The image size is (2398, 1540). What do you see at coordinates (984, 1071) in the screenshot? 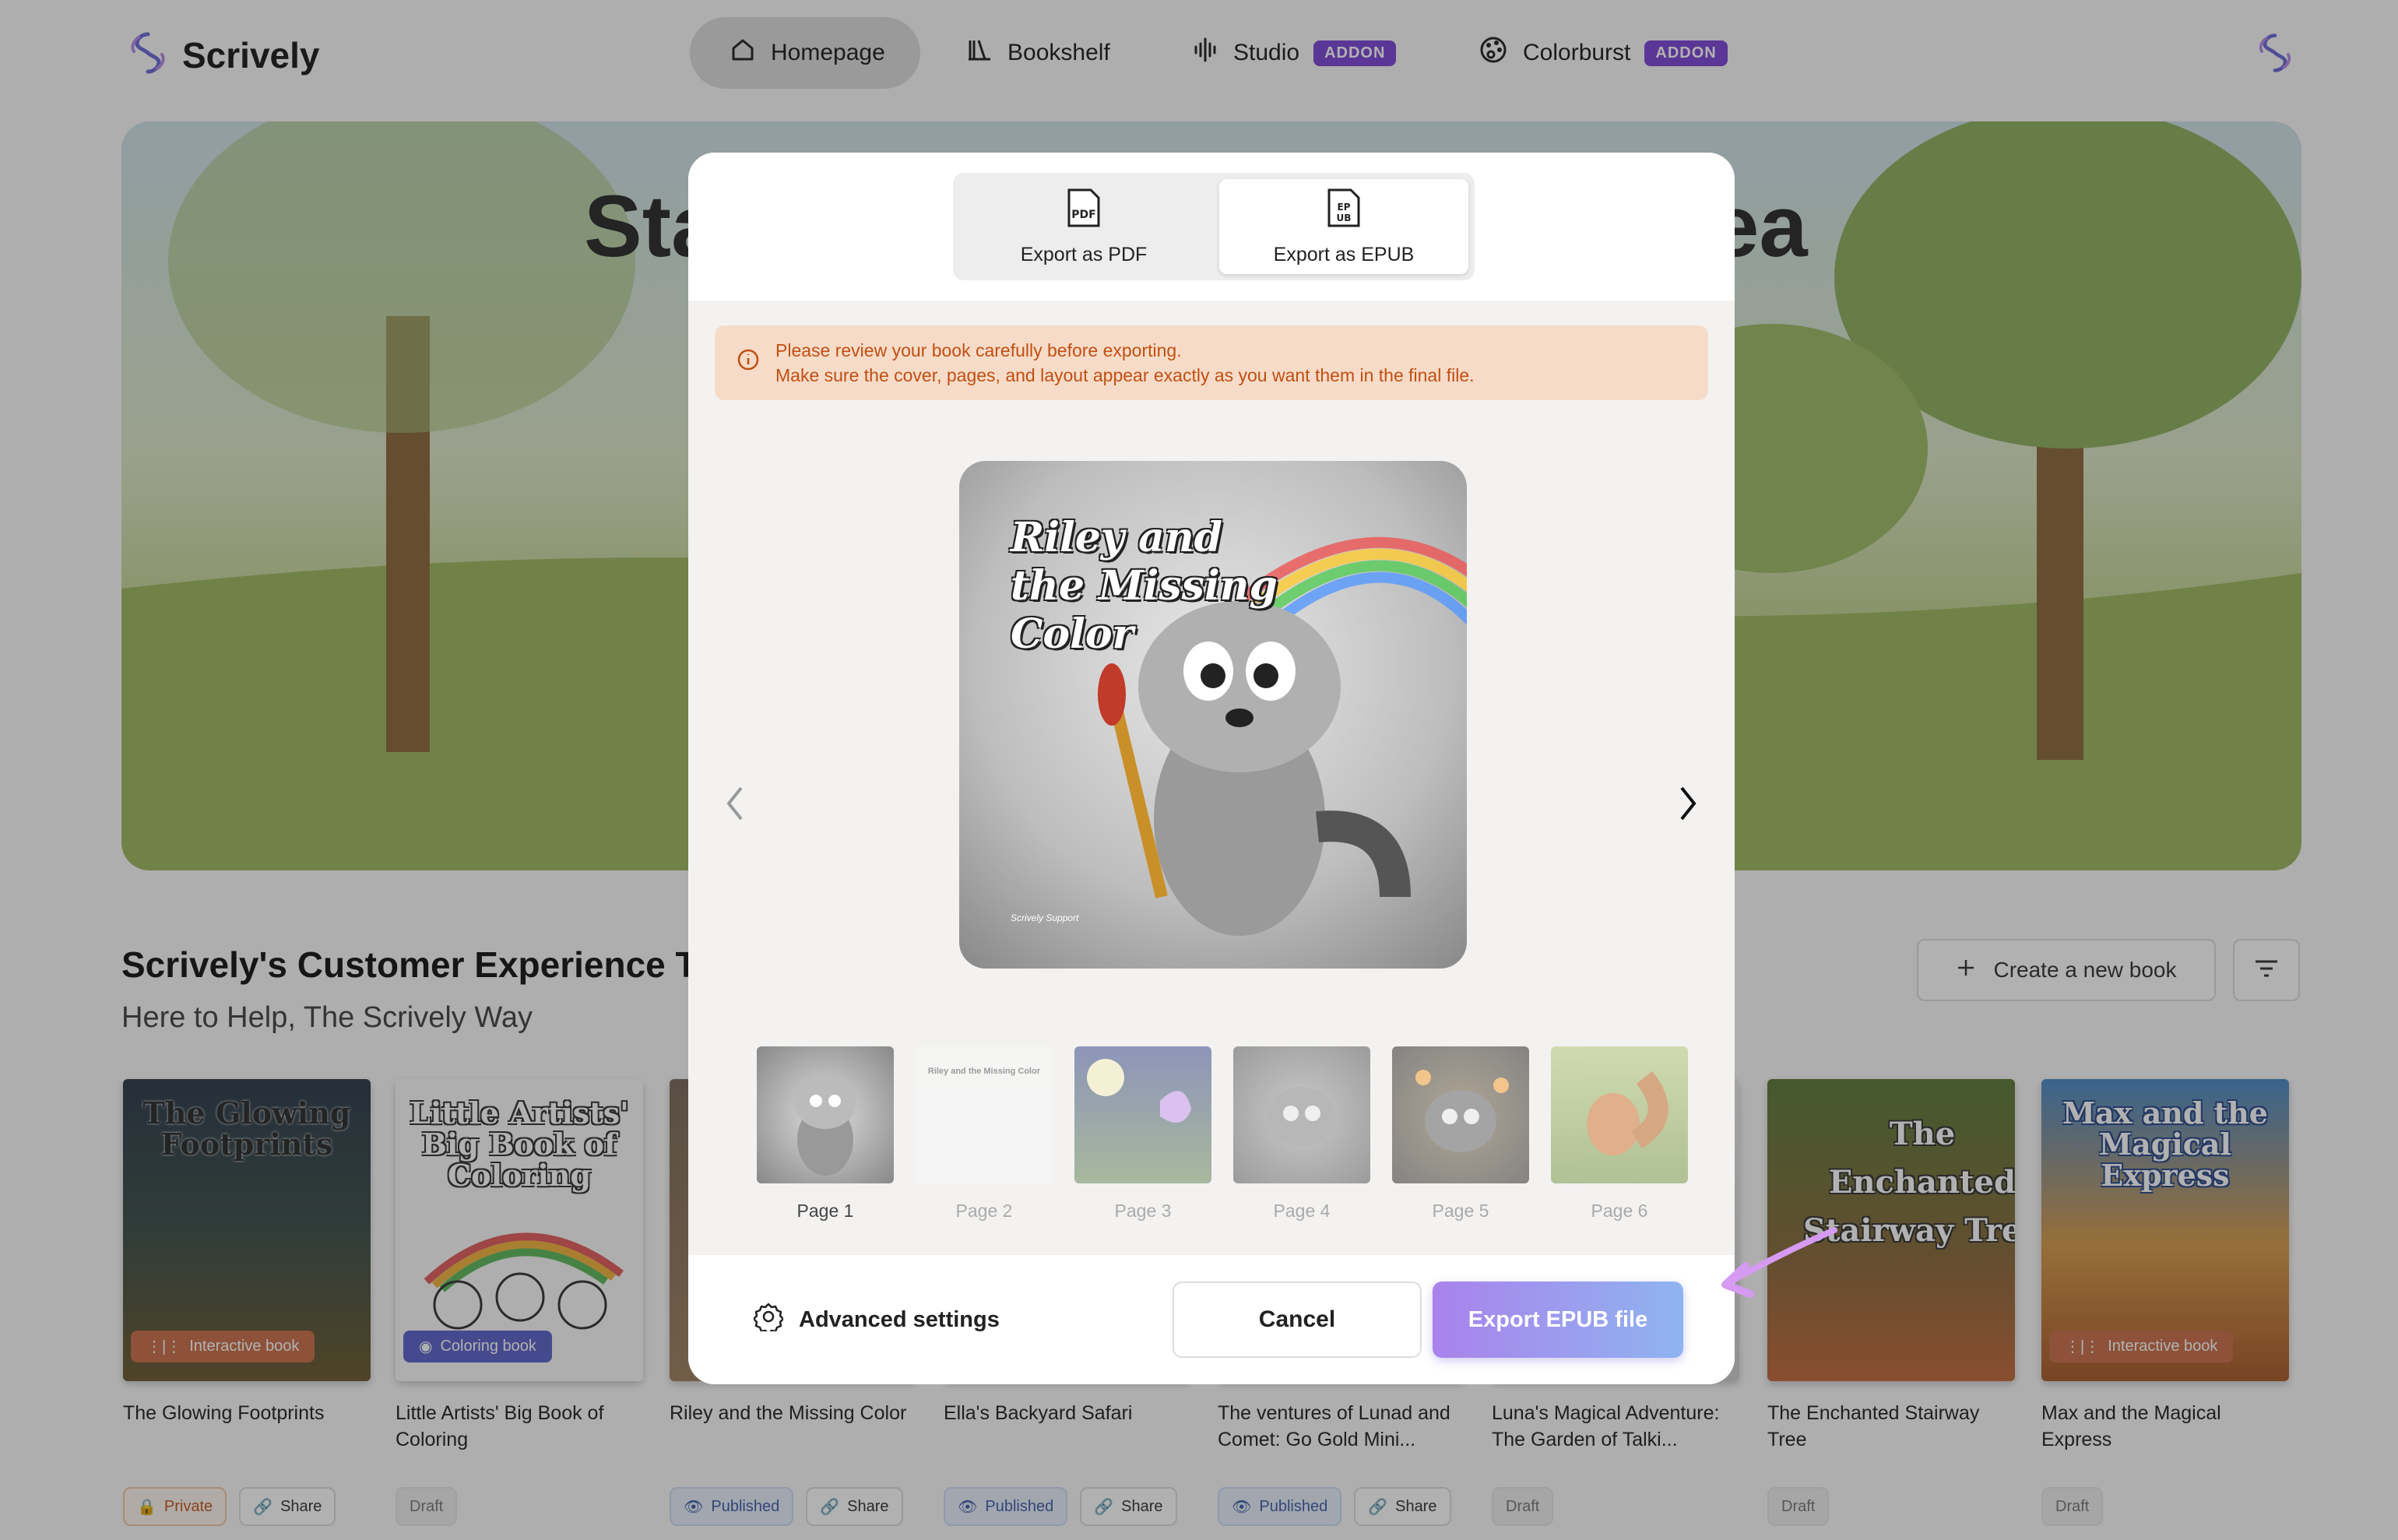
I see `page-mini-title: Riley and the Missing Color` at bounding box center [984, 1071].